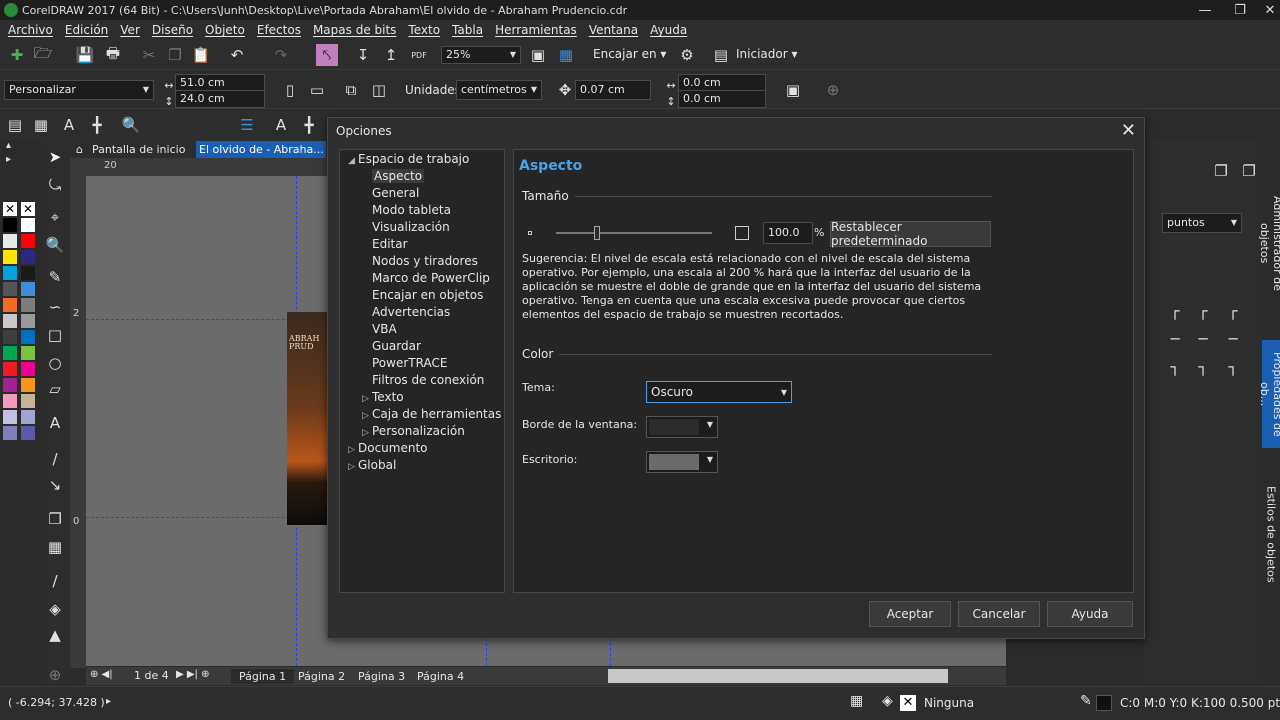  What do you see at coordinates (668, 30) in the screenshot?
I see `menu-ayuda: Ayuda` at bounding box center [668, 30].